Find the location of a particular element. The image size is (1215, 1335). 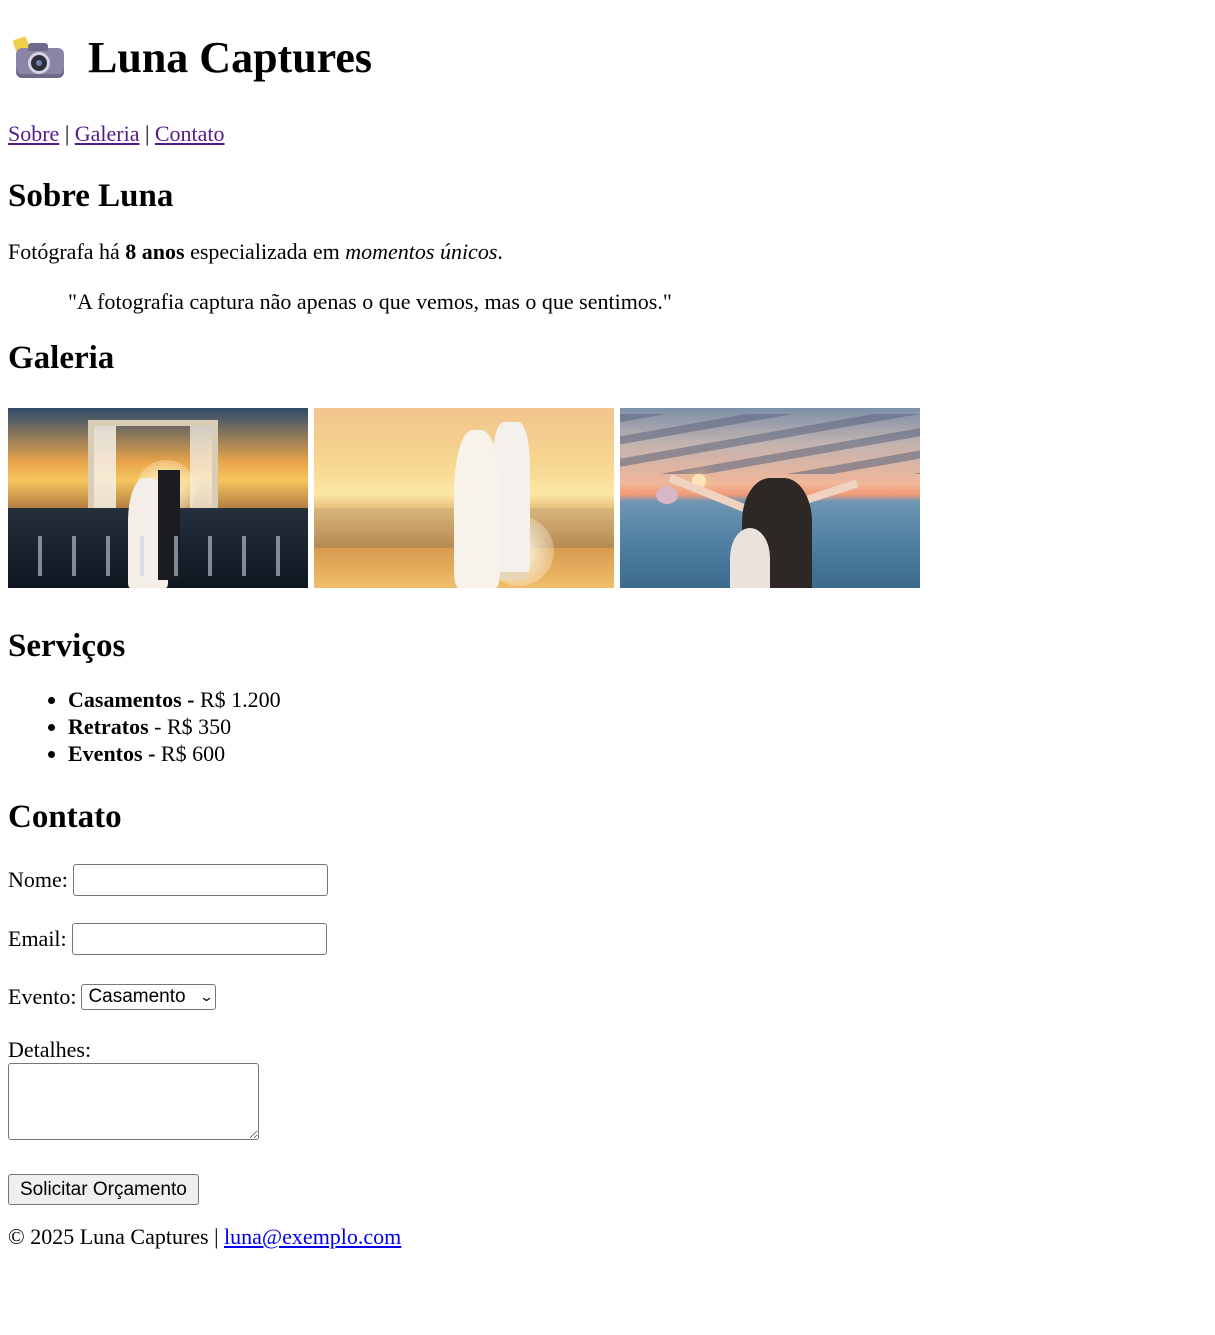

page-title: Luna Captures is located at coordinates (607, 58).